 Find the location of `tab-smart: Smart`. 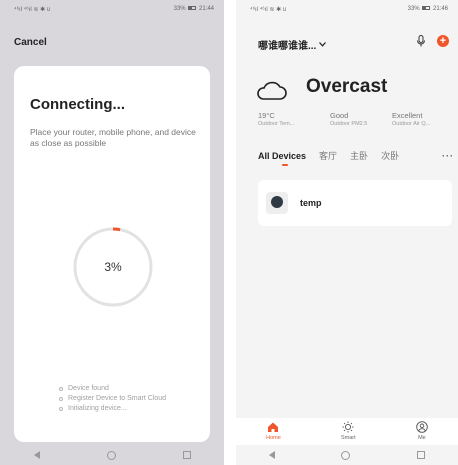

tab-smart: Smart is located at coordinates (348, 432).